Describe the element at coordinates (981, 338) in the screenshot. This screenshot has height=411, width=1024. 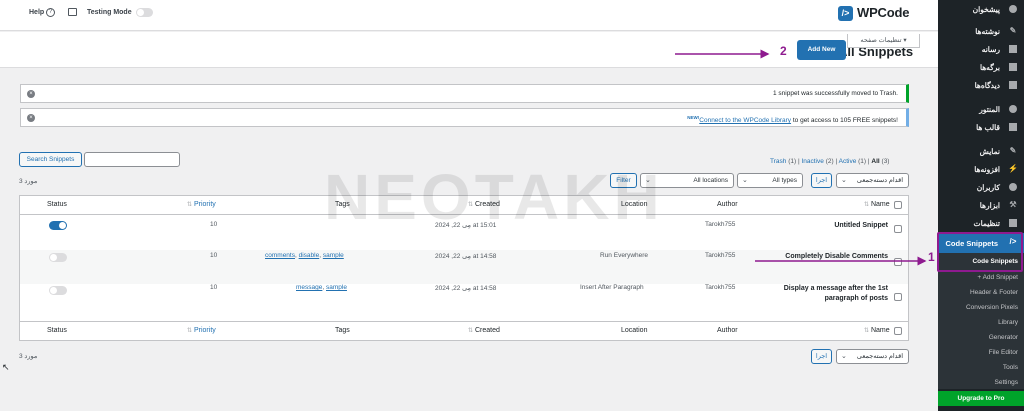
I see `submenu-generator: Generator` at that location.